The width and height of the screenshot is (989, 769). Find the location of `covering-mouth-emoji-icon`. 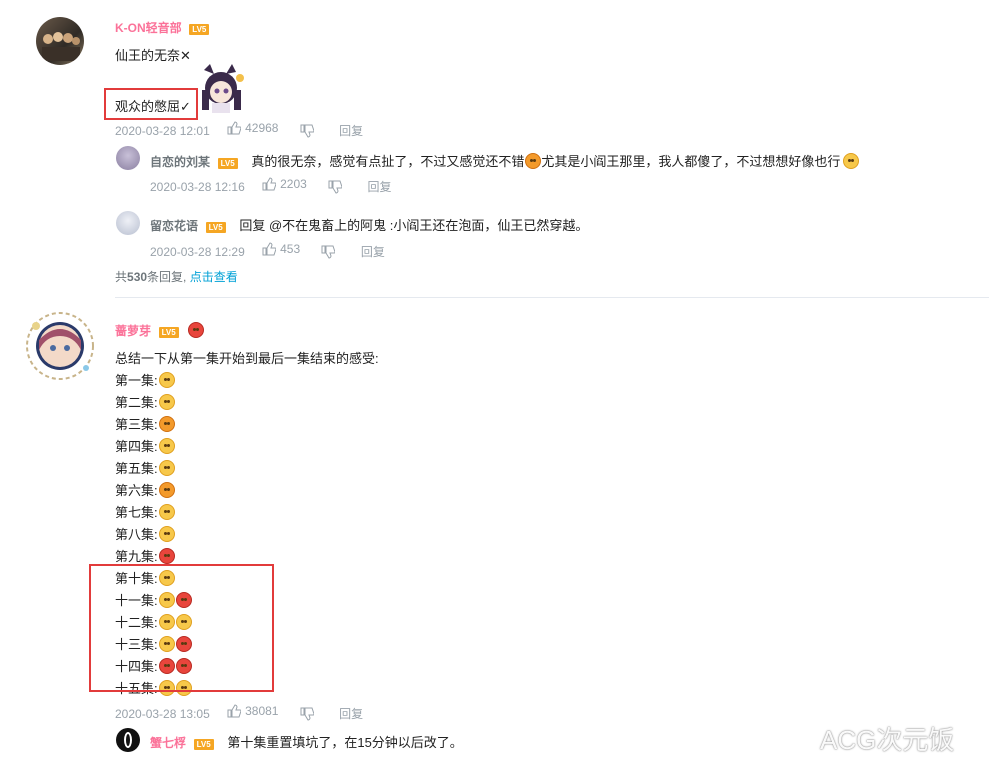

covering-mouth-emoji-icon is located at coordinates (166, 512).